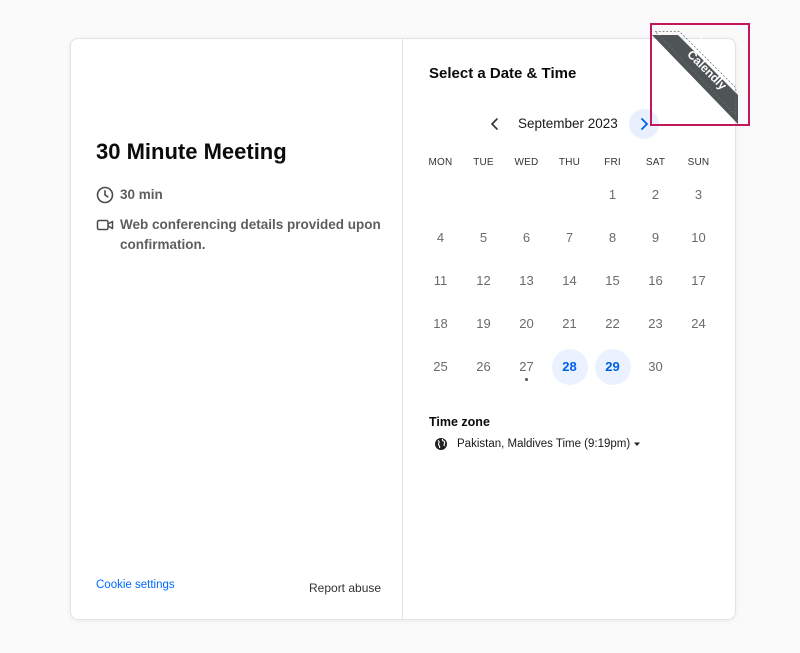 The width and height of the screenshot is (800, 653). I want to click on day-2: 2, so click(655, 194).